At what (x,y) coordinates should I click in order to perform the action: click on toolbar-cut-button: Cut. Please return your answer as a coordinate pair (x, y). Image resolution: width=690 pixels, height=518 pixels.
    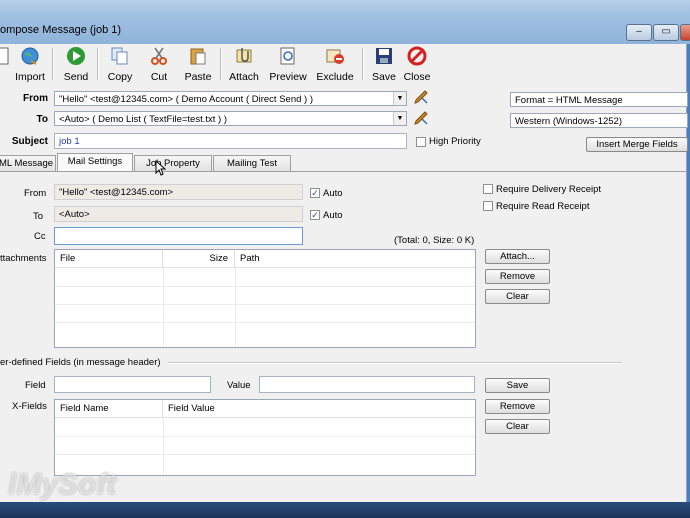
    Looking at the image, I should click on (159, 64).